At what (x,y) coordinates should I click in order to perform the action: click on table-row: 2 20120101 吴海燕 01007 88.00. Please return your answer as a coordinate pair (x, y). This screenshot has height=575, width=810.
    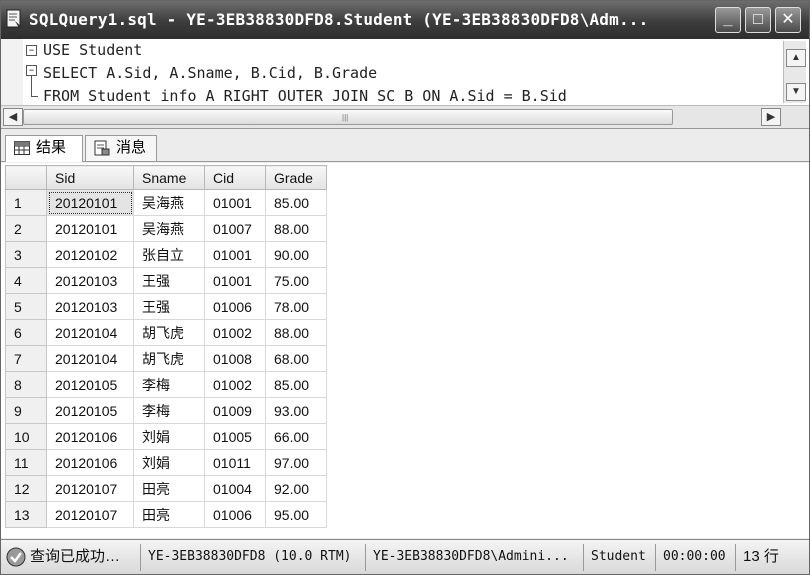
    Looking at the image, I should click on (166, 228).